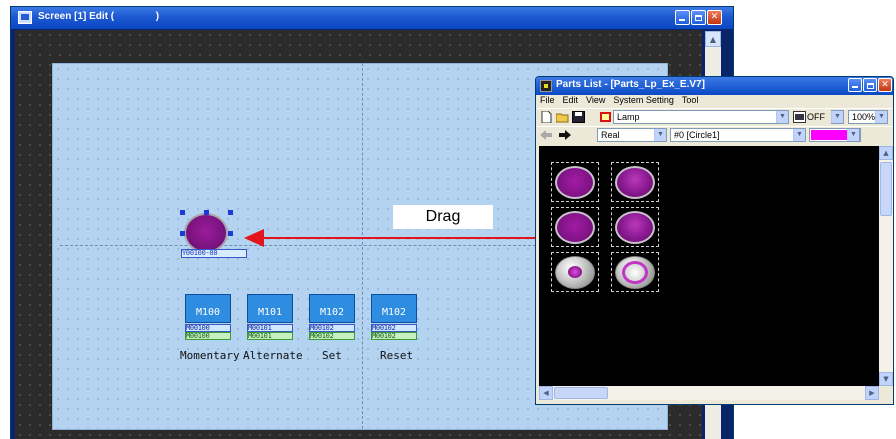  I want to click on parts-menubar: File Edit View System Setting Tool, so click(715, 101).